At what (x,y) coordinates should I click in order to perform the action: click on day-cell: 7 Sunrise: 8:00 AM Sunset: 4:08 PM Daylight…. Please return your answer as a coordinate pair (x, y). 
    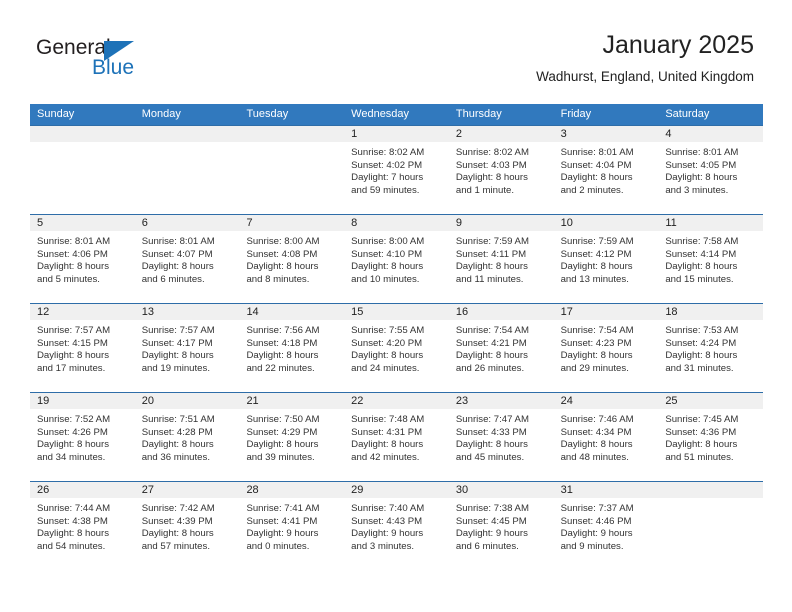
    Looking at the image, I should click on (292, 259).